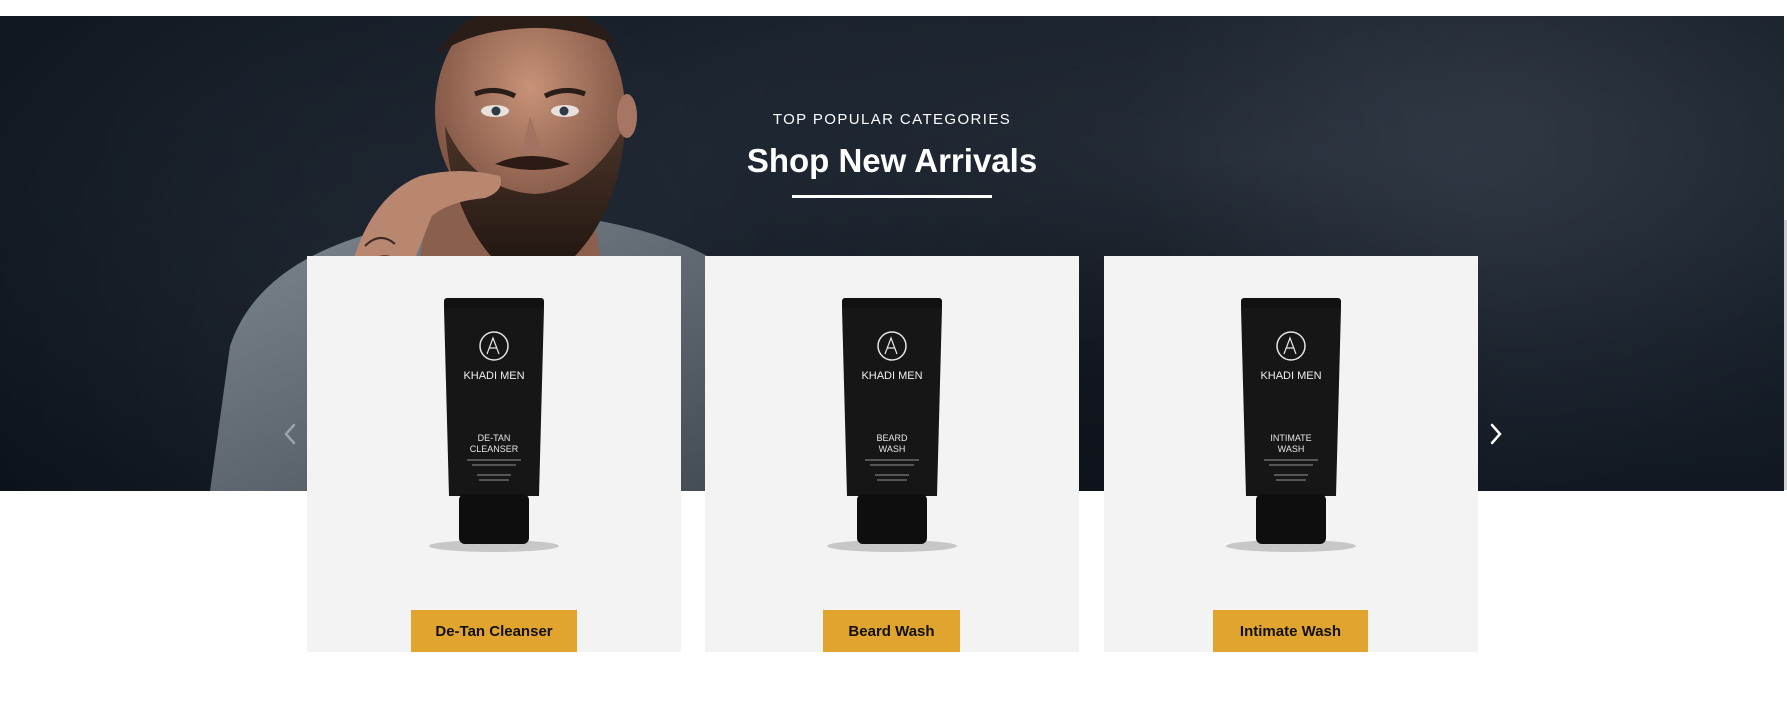 This screenshot has height=709, width=1787. What do you see at coordinates (892, 425) in the screenshot?
I see `product-image: KHADI MEN BEARD WASH` at bounding box center [892, 425].